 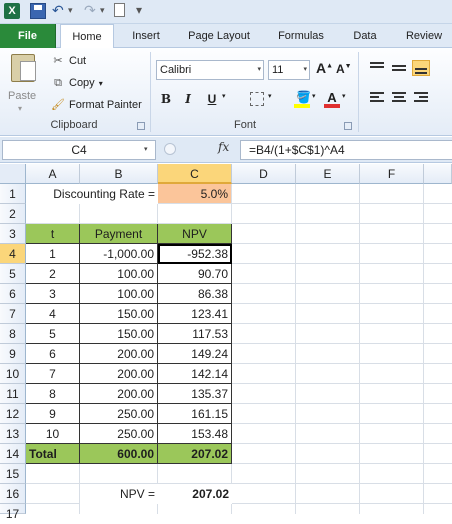 What do you see at coordinates (212, 99) in the screenshot?
I see `underline-button: U` at bounding box center [212, 99].